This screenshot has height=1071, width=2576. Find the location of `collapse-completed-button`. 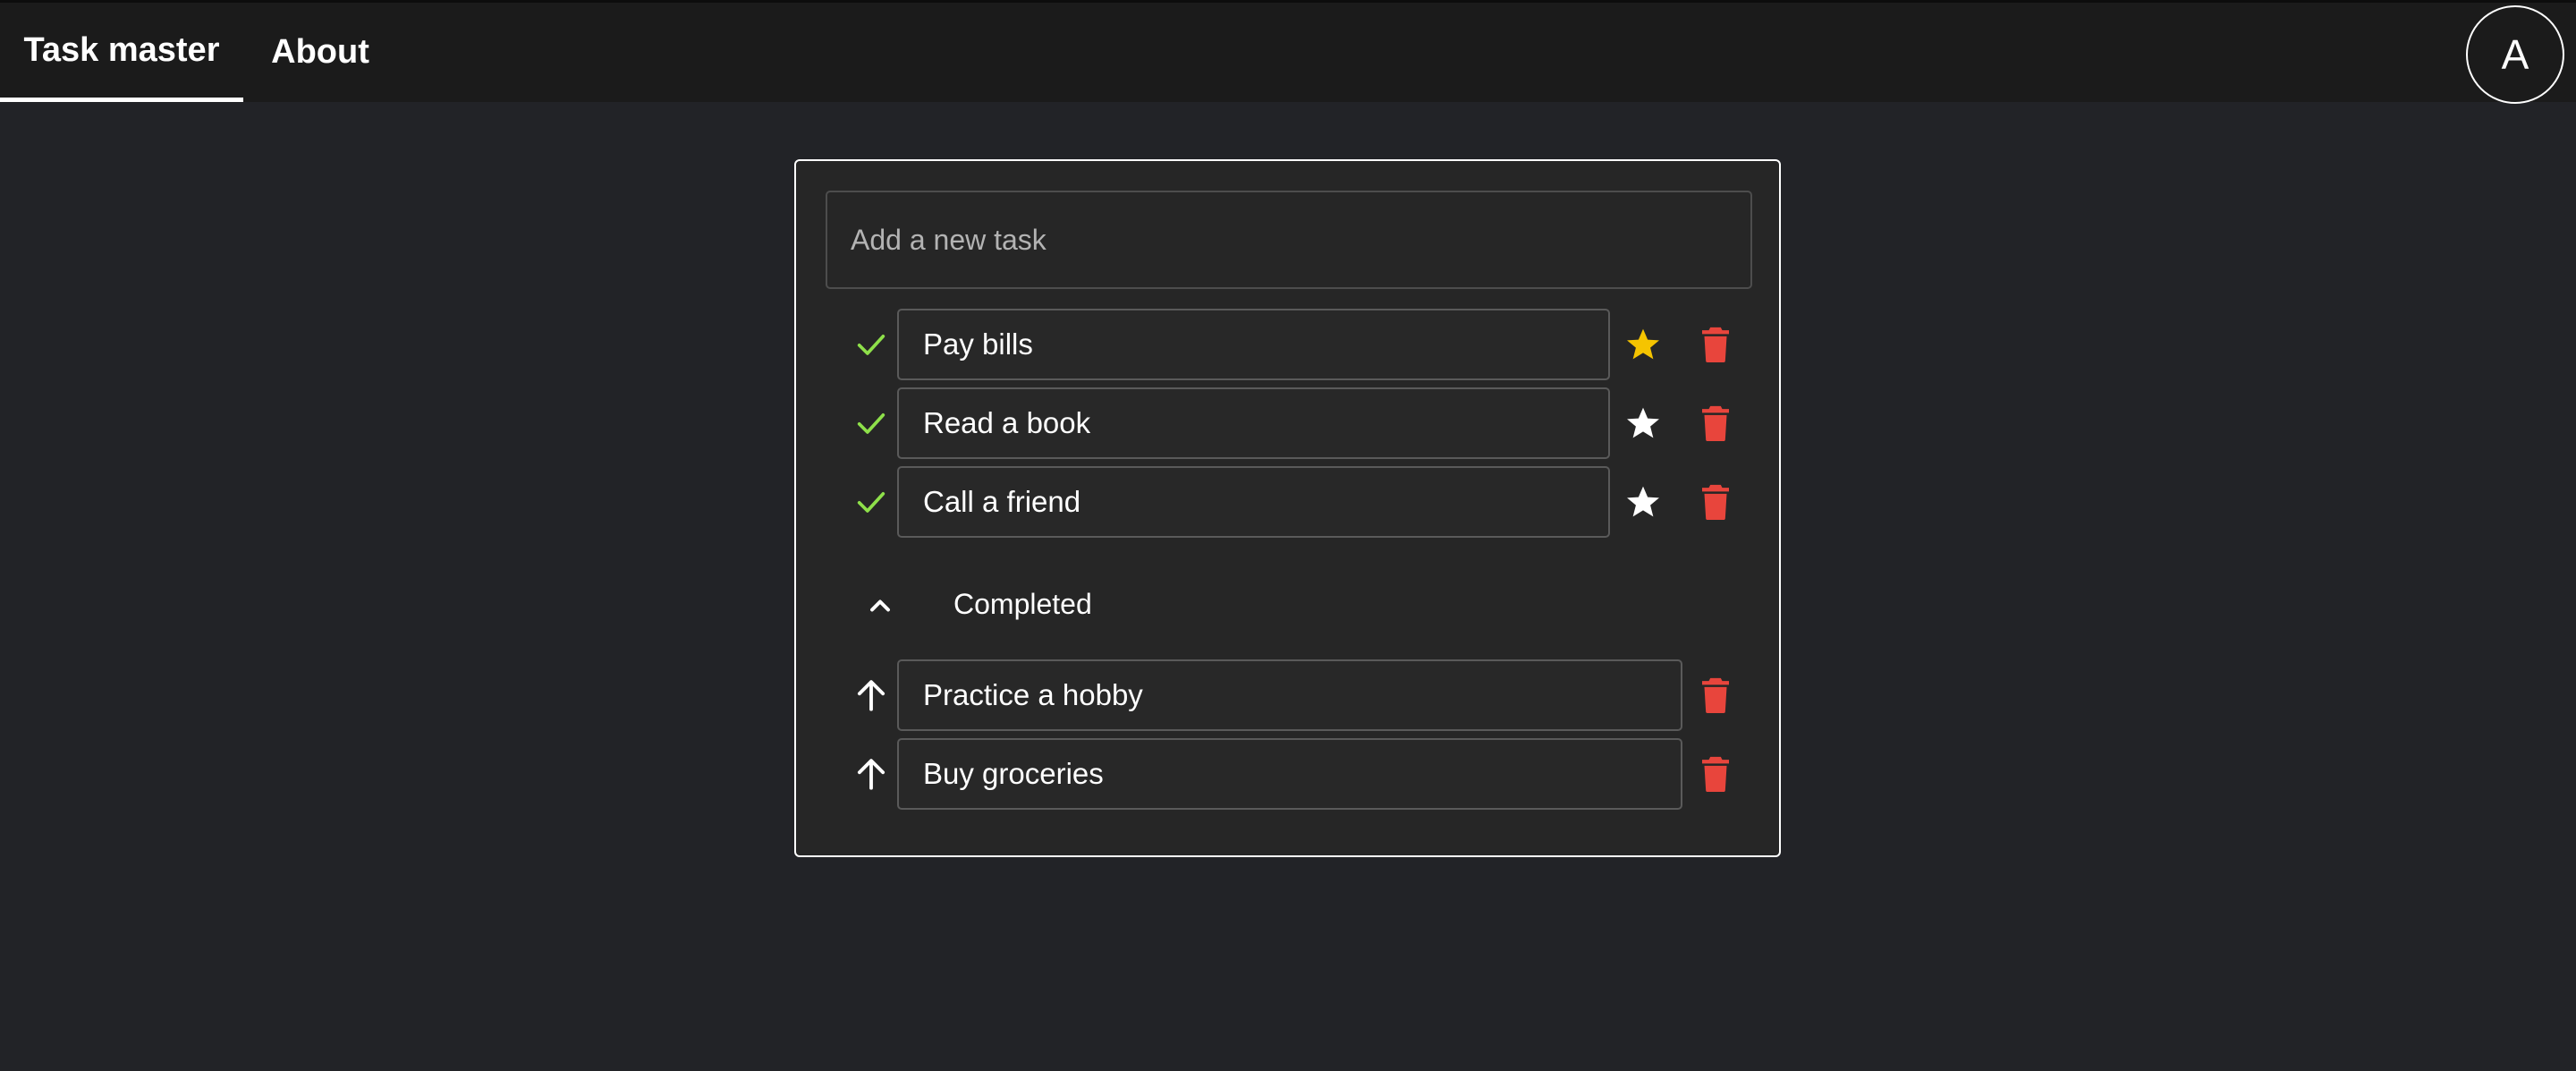

collapse-completed-button is located at coordinates (880, 606).